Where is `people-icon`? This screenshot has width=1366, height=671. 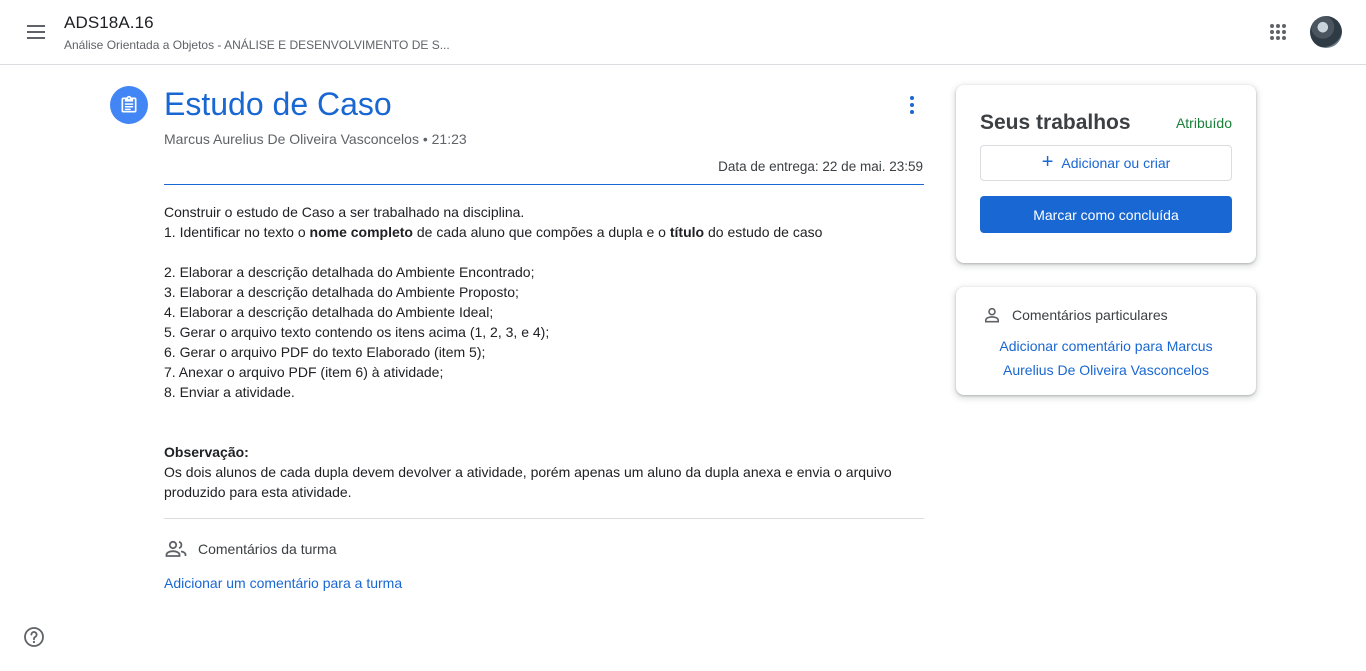
people-icon is located at coordinates (176, 548).